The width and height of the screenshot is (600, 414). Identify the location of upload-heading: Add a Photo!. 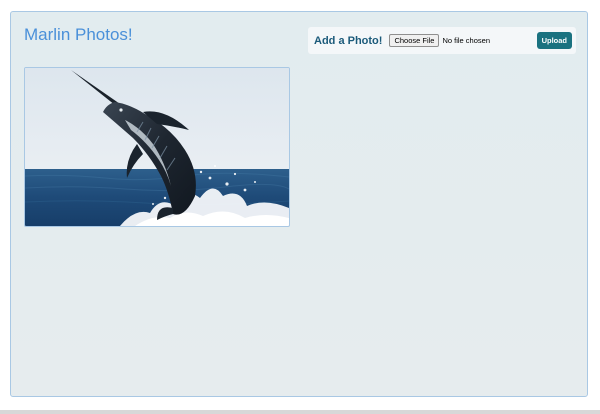
(348, 40).